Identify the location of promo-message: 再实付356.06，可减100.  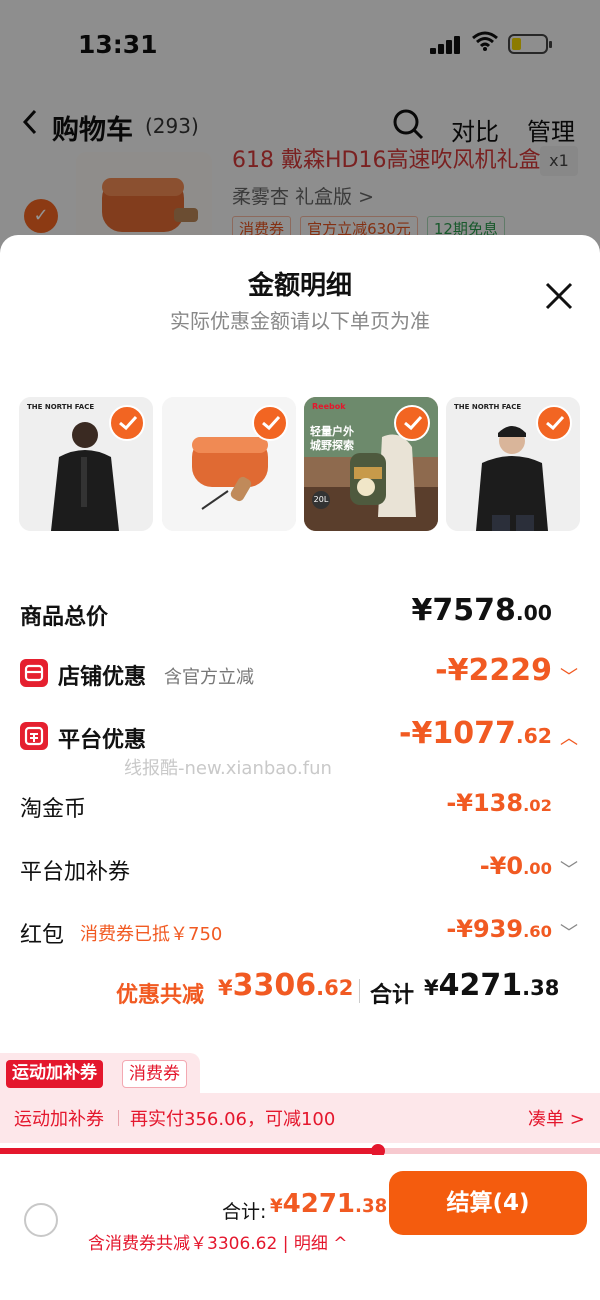
(233, 1119).